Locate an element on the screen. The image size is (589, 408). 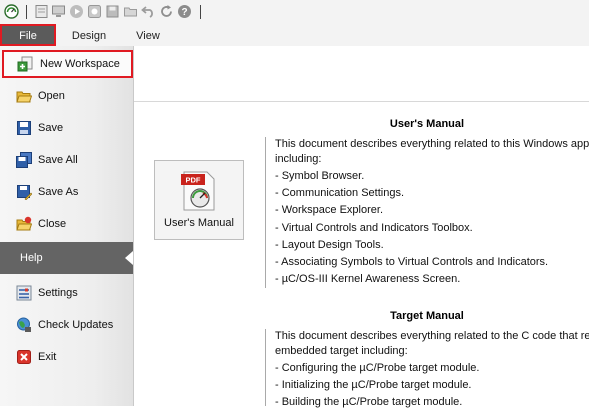
section-intro: embedded target including: is located at coordinates (341, 351).